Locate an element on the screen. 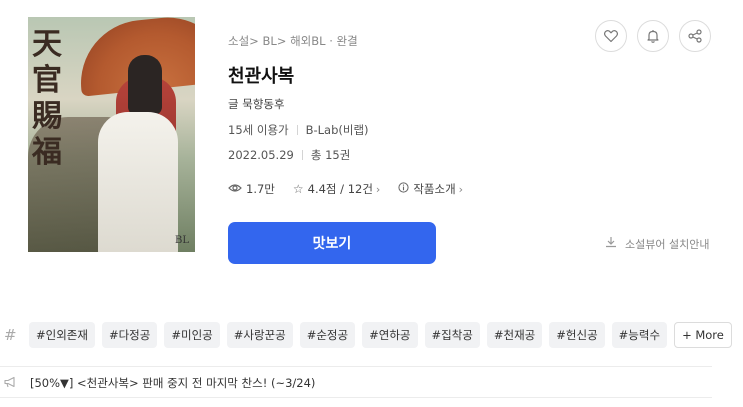  cover-title-art: 天 官 賜 福 is located at coordinates (47, 98).